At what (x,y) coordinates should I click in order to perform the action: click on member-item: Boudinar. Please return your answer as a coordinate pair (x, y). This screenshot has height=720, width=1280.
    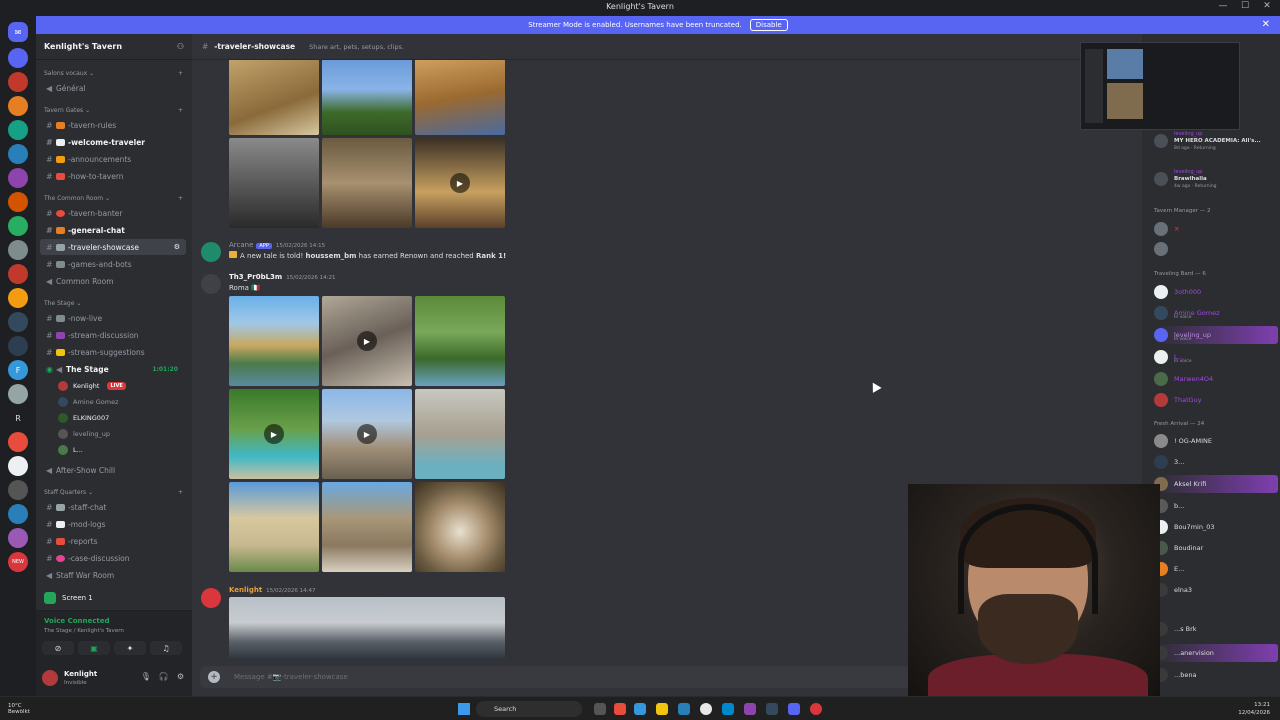
    Looking at the image, I should click on (1216, 548).